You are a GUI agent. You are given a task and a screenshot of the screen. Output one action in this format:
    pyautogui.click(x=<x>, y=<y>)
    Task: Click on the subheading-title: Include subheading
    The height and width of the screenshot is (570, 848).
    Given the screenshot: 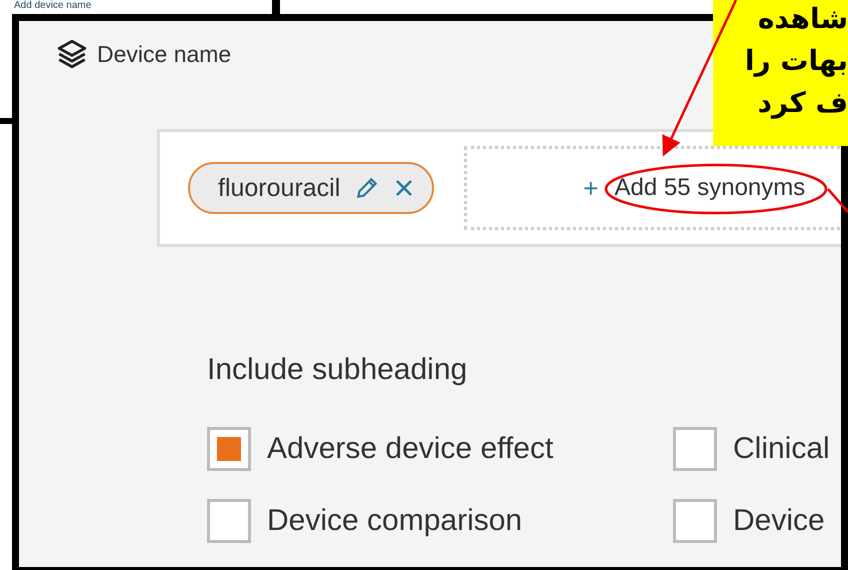 What is the action you would take?
    pyautogui.click(x=337, y=370)
    